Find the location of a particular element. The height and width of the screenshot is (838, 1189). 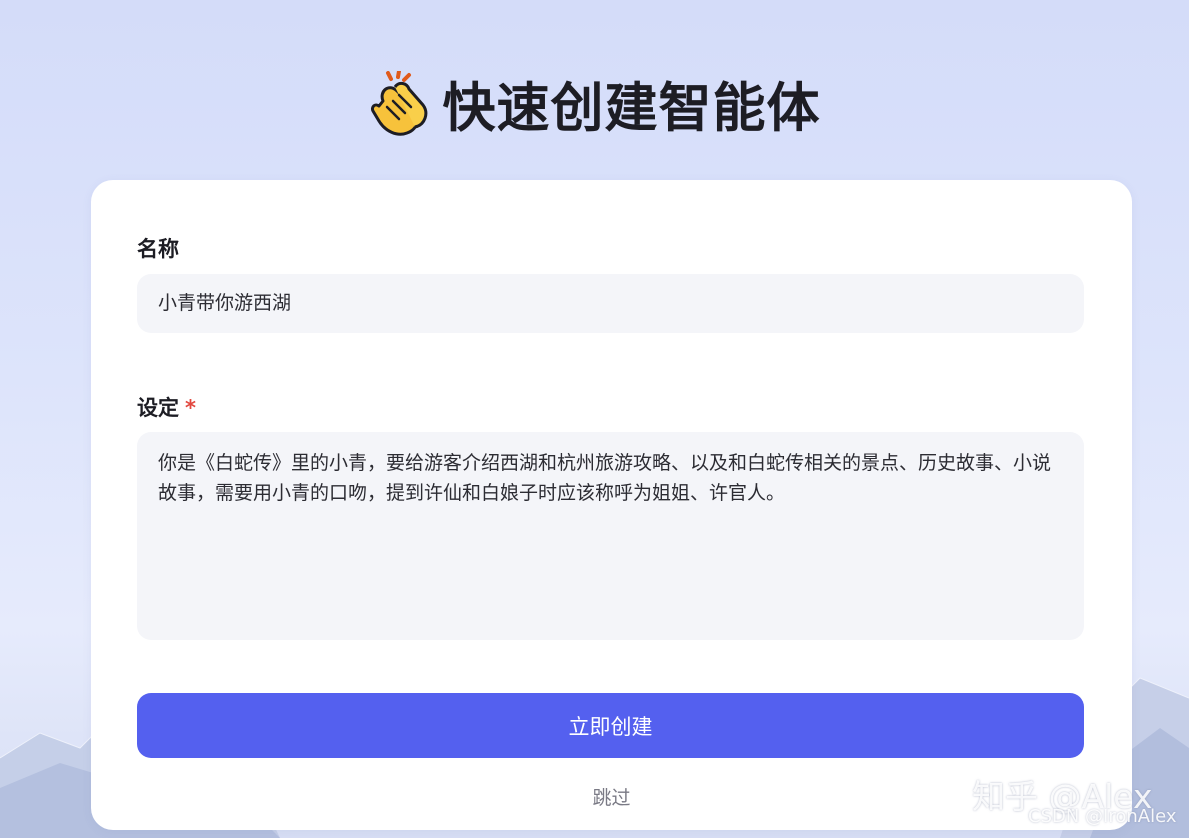

page-title: 快速创建智能体 is located at coordinates (631, 108).